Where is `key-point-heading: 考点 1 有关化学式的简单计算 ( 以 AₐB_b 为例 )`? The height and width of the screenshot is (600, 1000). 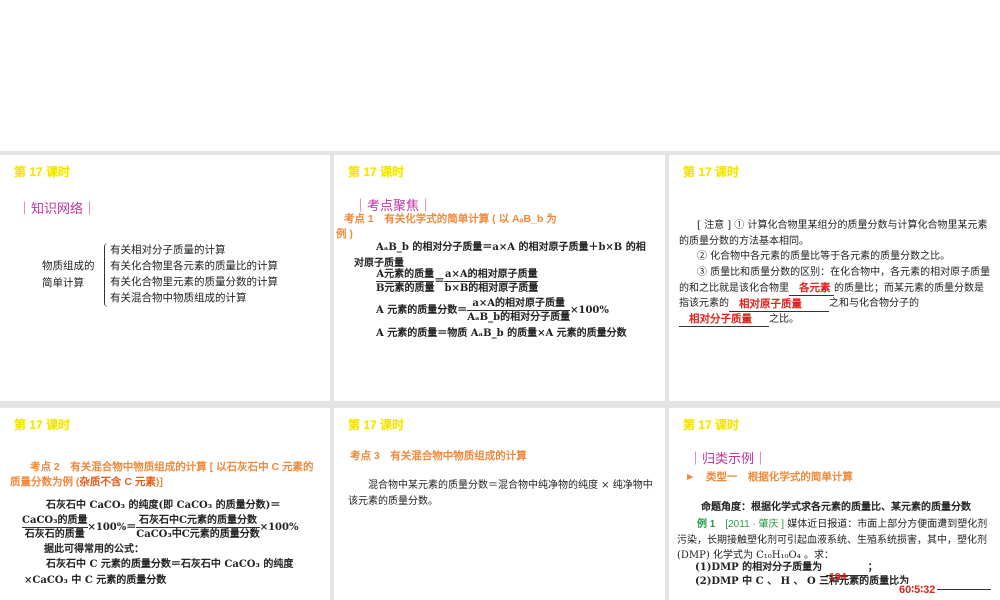
key-point-heading: 考点 1 有关化学式的简单计算 ( 以 AₐB_b 为例 ) is located at coordinates (446, 226).